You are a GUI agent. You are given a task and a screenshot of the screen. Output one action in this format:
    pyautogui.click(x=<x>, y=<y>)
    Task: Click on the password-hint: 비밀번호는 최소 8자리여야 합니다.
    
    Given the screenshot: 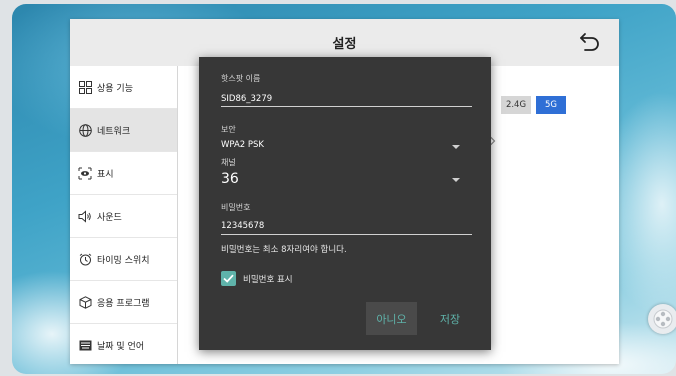 What is the action you would take?
    pyautogui.click(x=284, y=250)
    